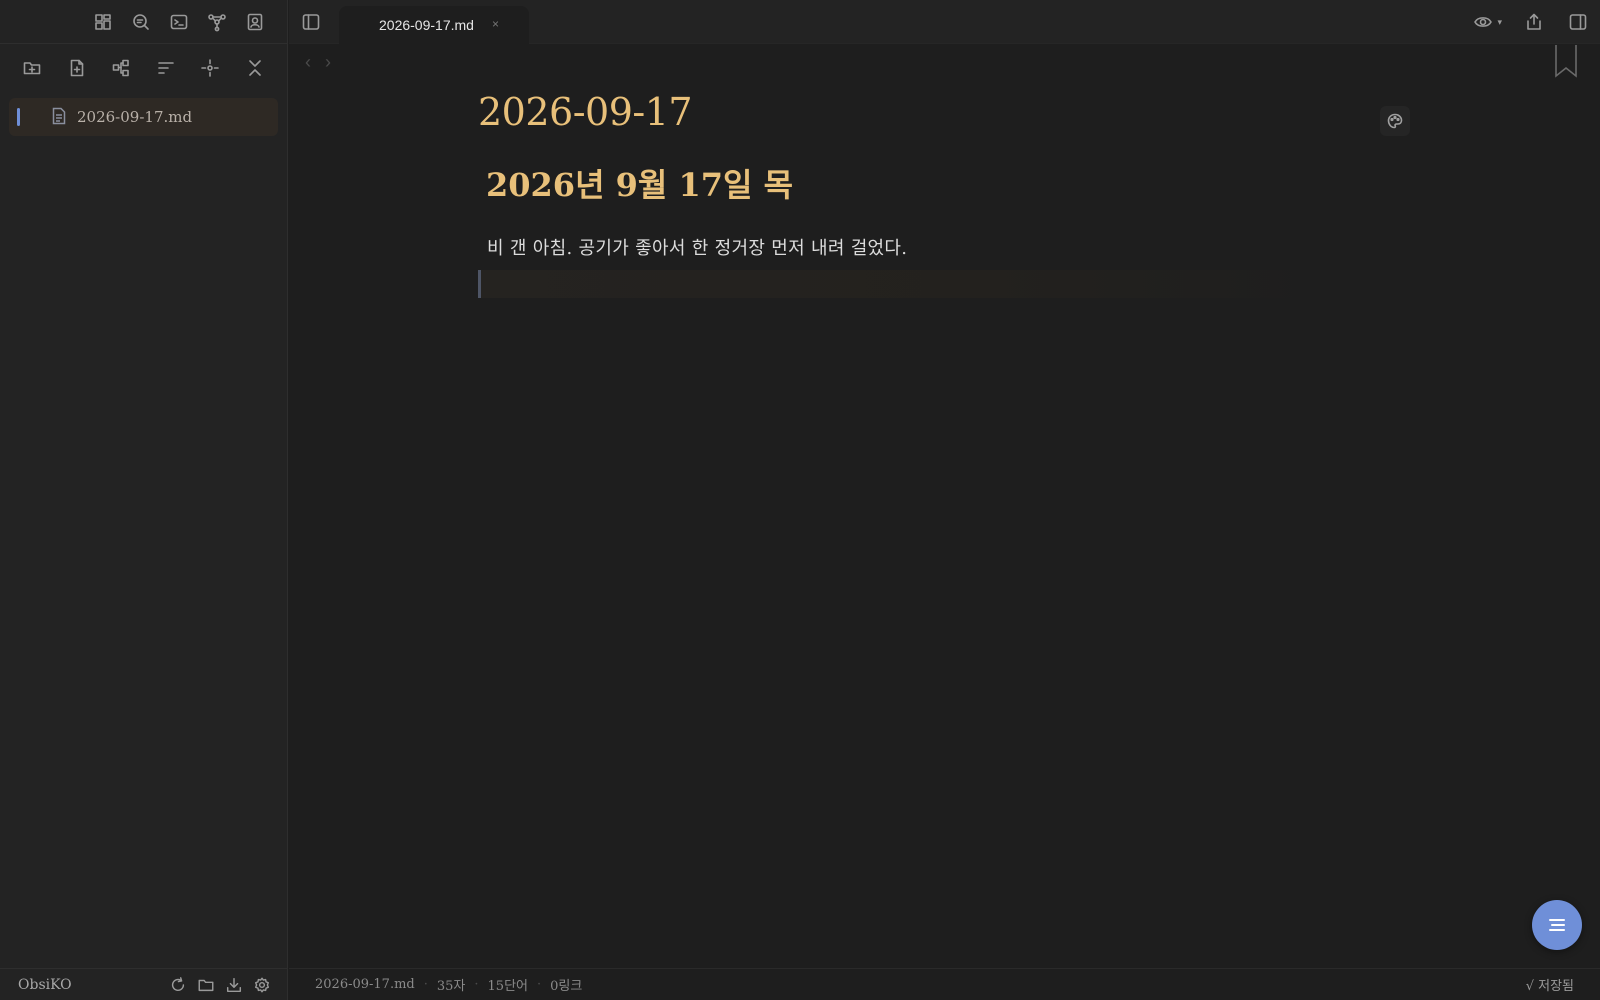 Image resolution: width=1600 pixels, height=1000 pixels. I want to click on note-paragraph: 비 갠 아침. 공기가 좋아서 한 정거장 먼저 내려 걸었다., so click(947, 247).